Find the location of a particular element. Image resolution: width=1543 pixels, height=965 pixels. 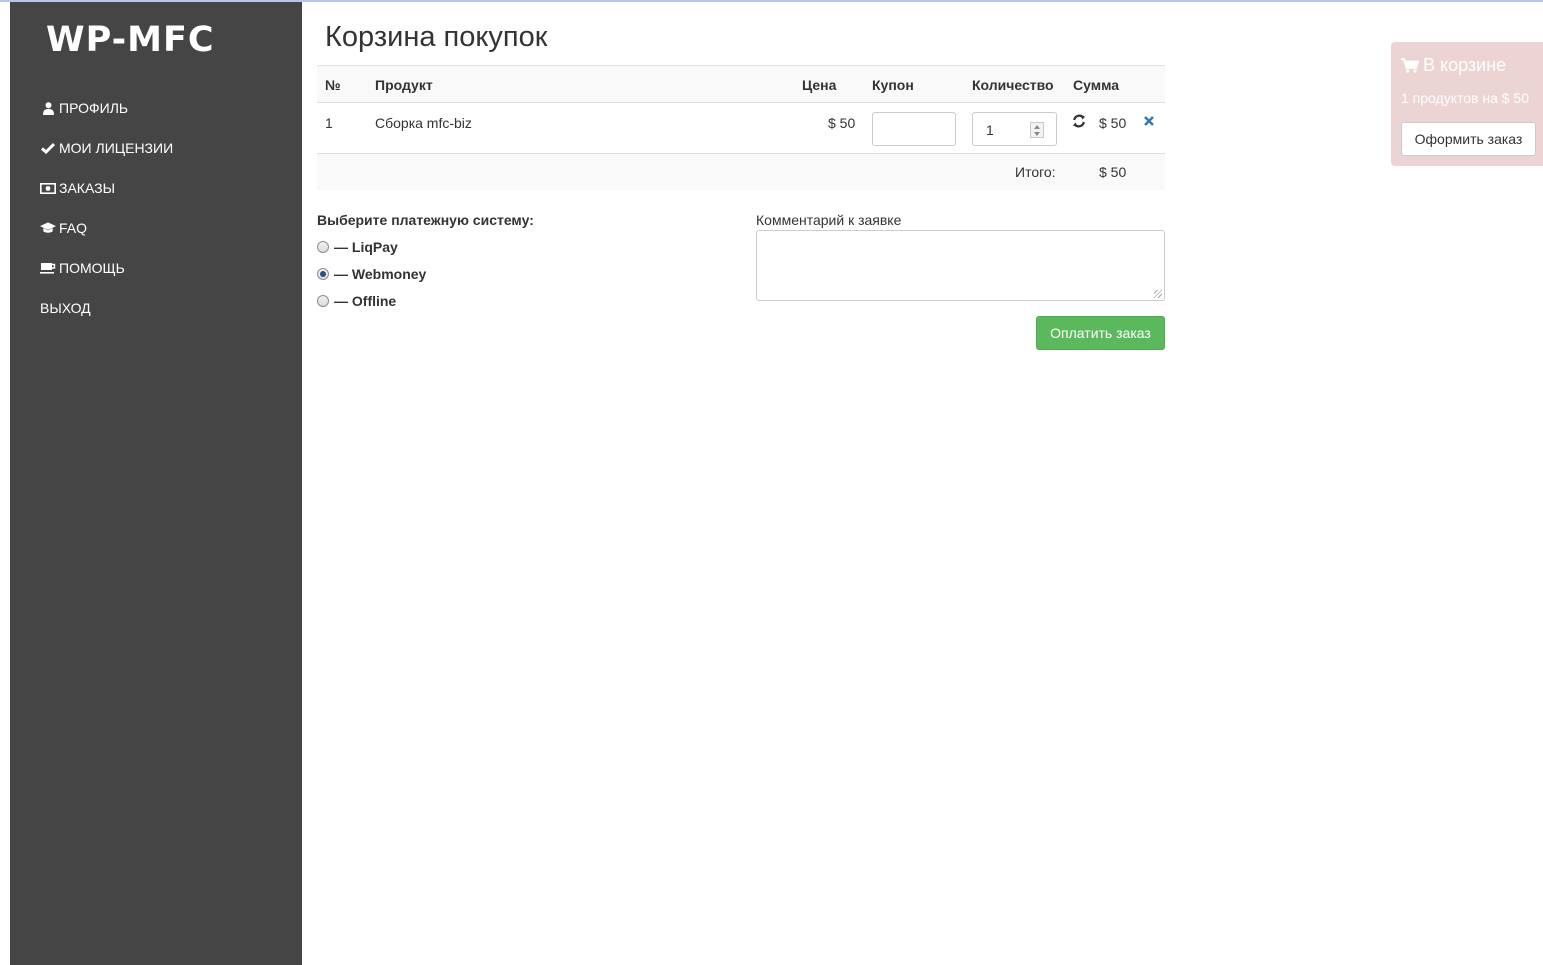

resize-grip-icon is located at coordinates (1158, 294).